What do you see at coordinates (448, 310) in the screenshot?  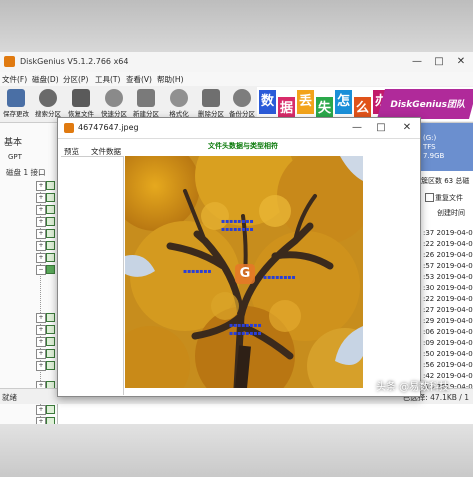 I see `list-item: :27 2019-04-0` at bounding box center [448, 310].